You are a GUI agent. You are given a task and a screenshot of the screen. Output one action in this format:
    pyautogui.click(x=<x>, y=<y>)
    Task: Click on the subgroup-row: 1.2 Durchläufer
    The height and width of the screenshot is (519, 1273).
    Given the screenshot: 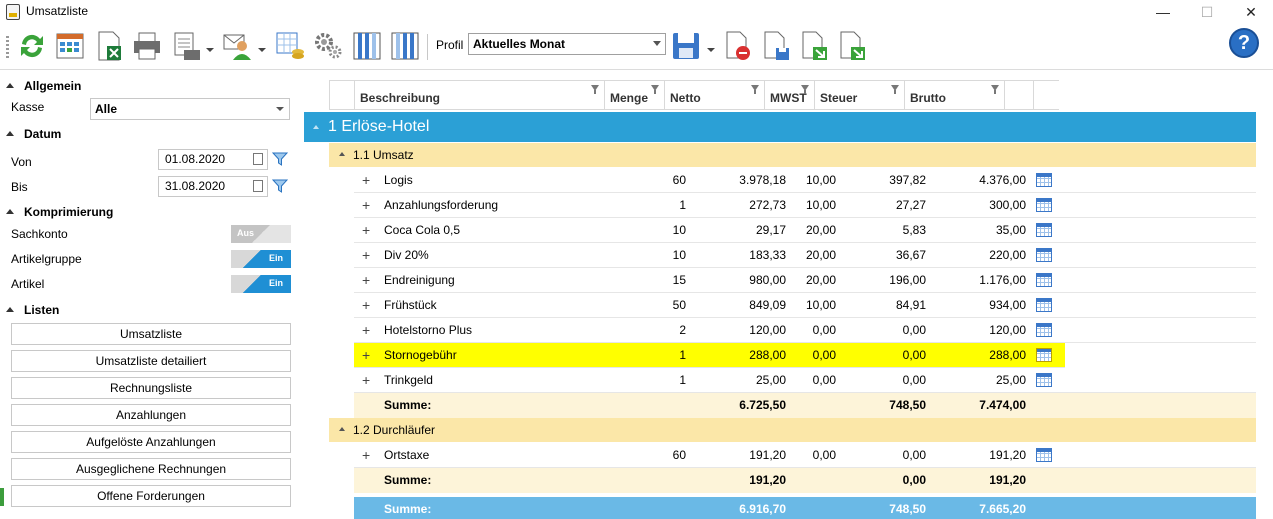 What is the action you would take?
    pyautogui.click(x=792, y=430)
    